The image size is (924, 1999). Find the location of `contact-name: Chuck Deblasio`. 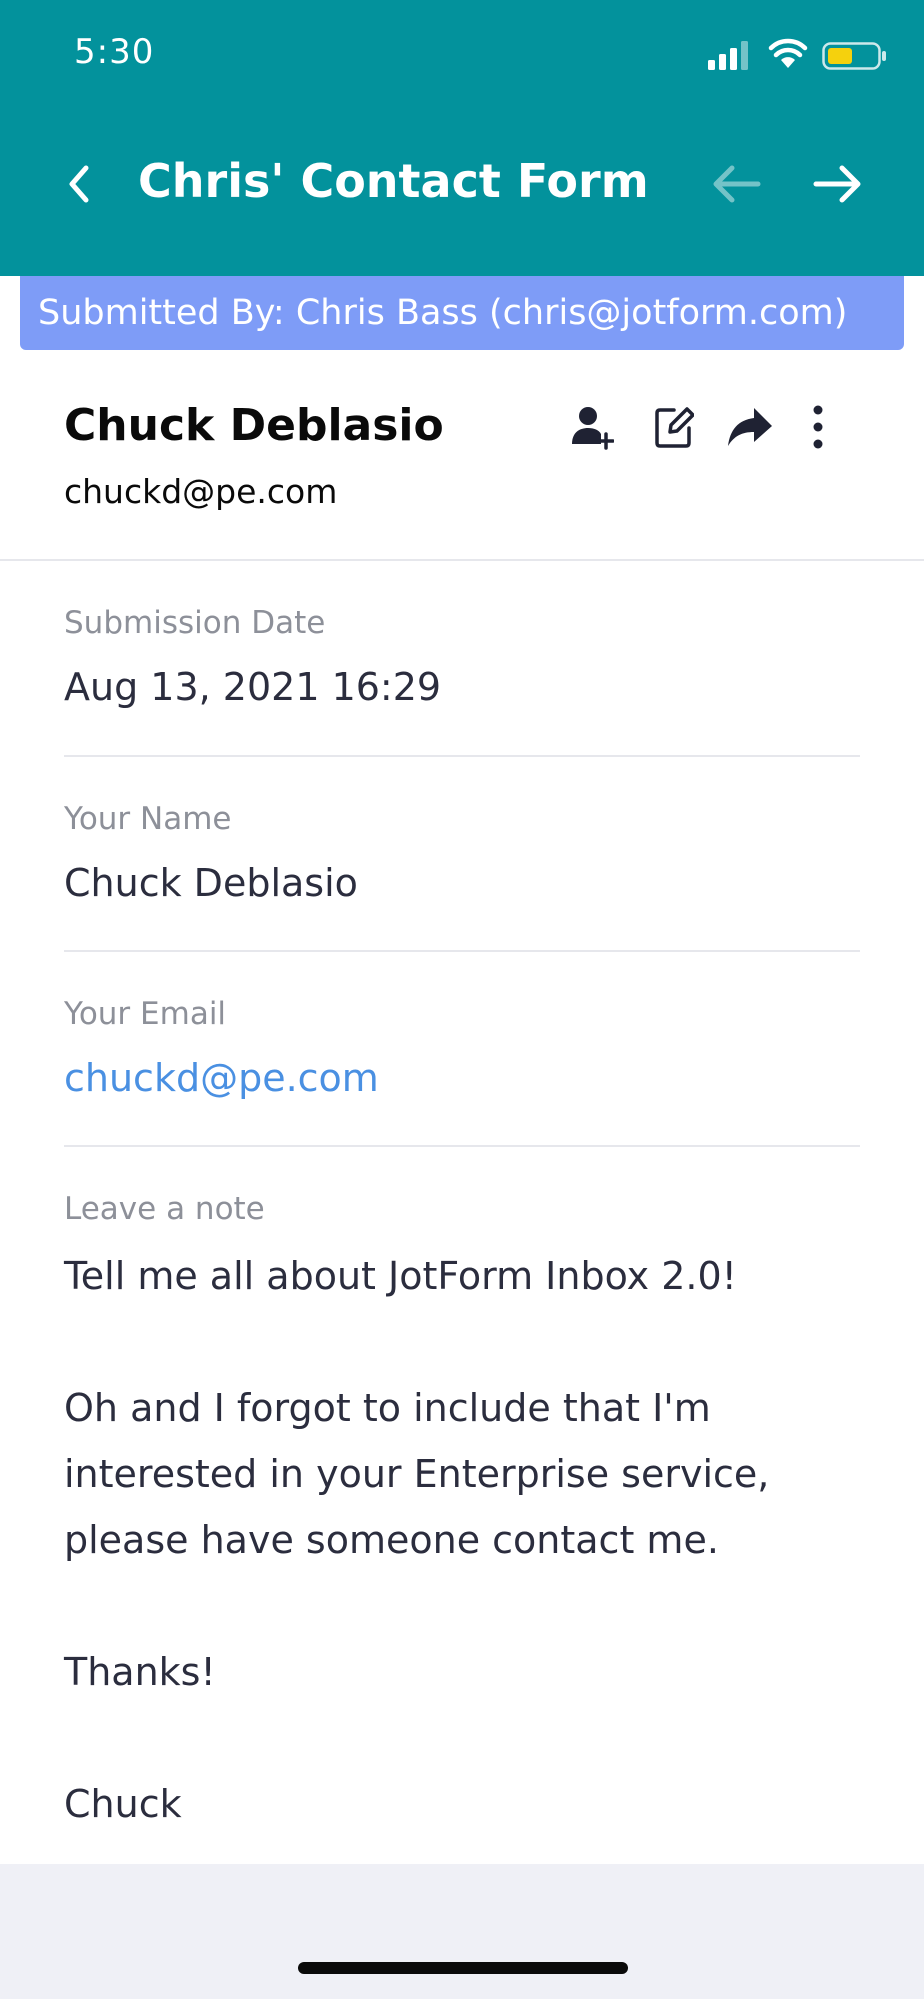

contact-name: Chuck Deblasio is located at coordinates (254, 425).